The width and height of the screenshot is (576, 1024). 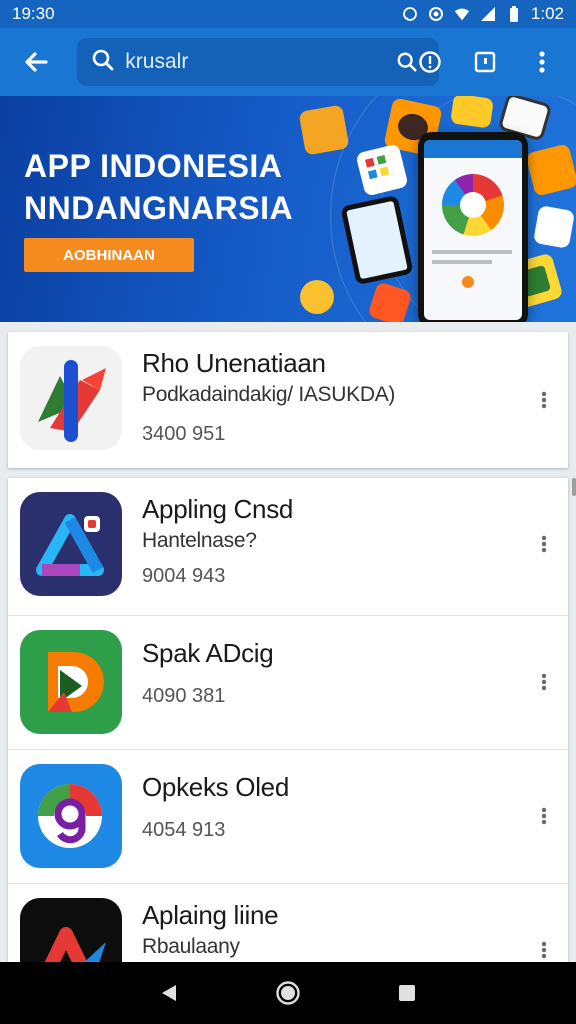 I want to click on signal-icon, so click(x=488, y=14).